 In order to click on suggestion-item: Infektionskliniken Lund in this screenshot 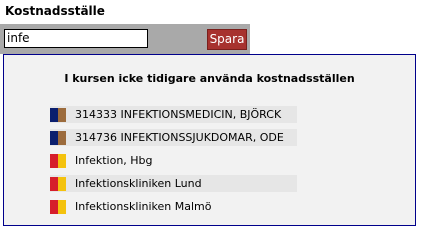, I will do `click(174, 184)`.